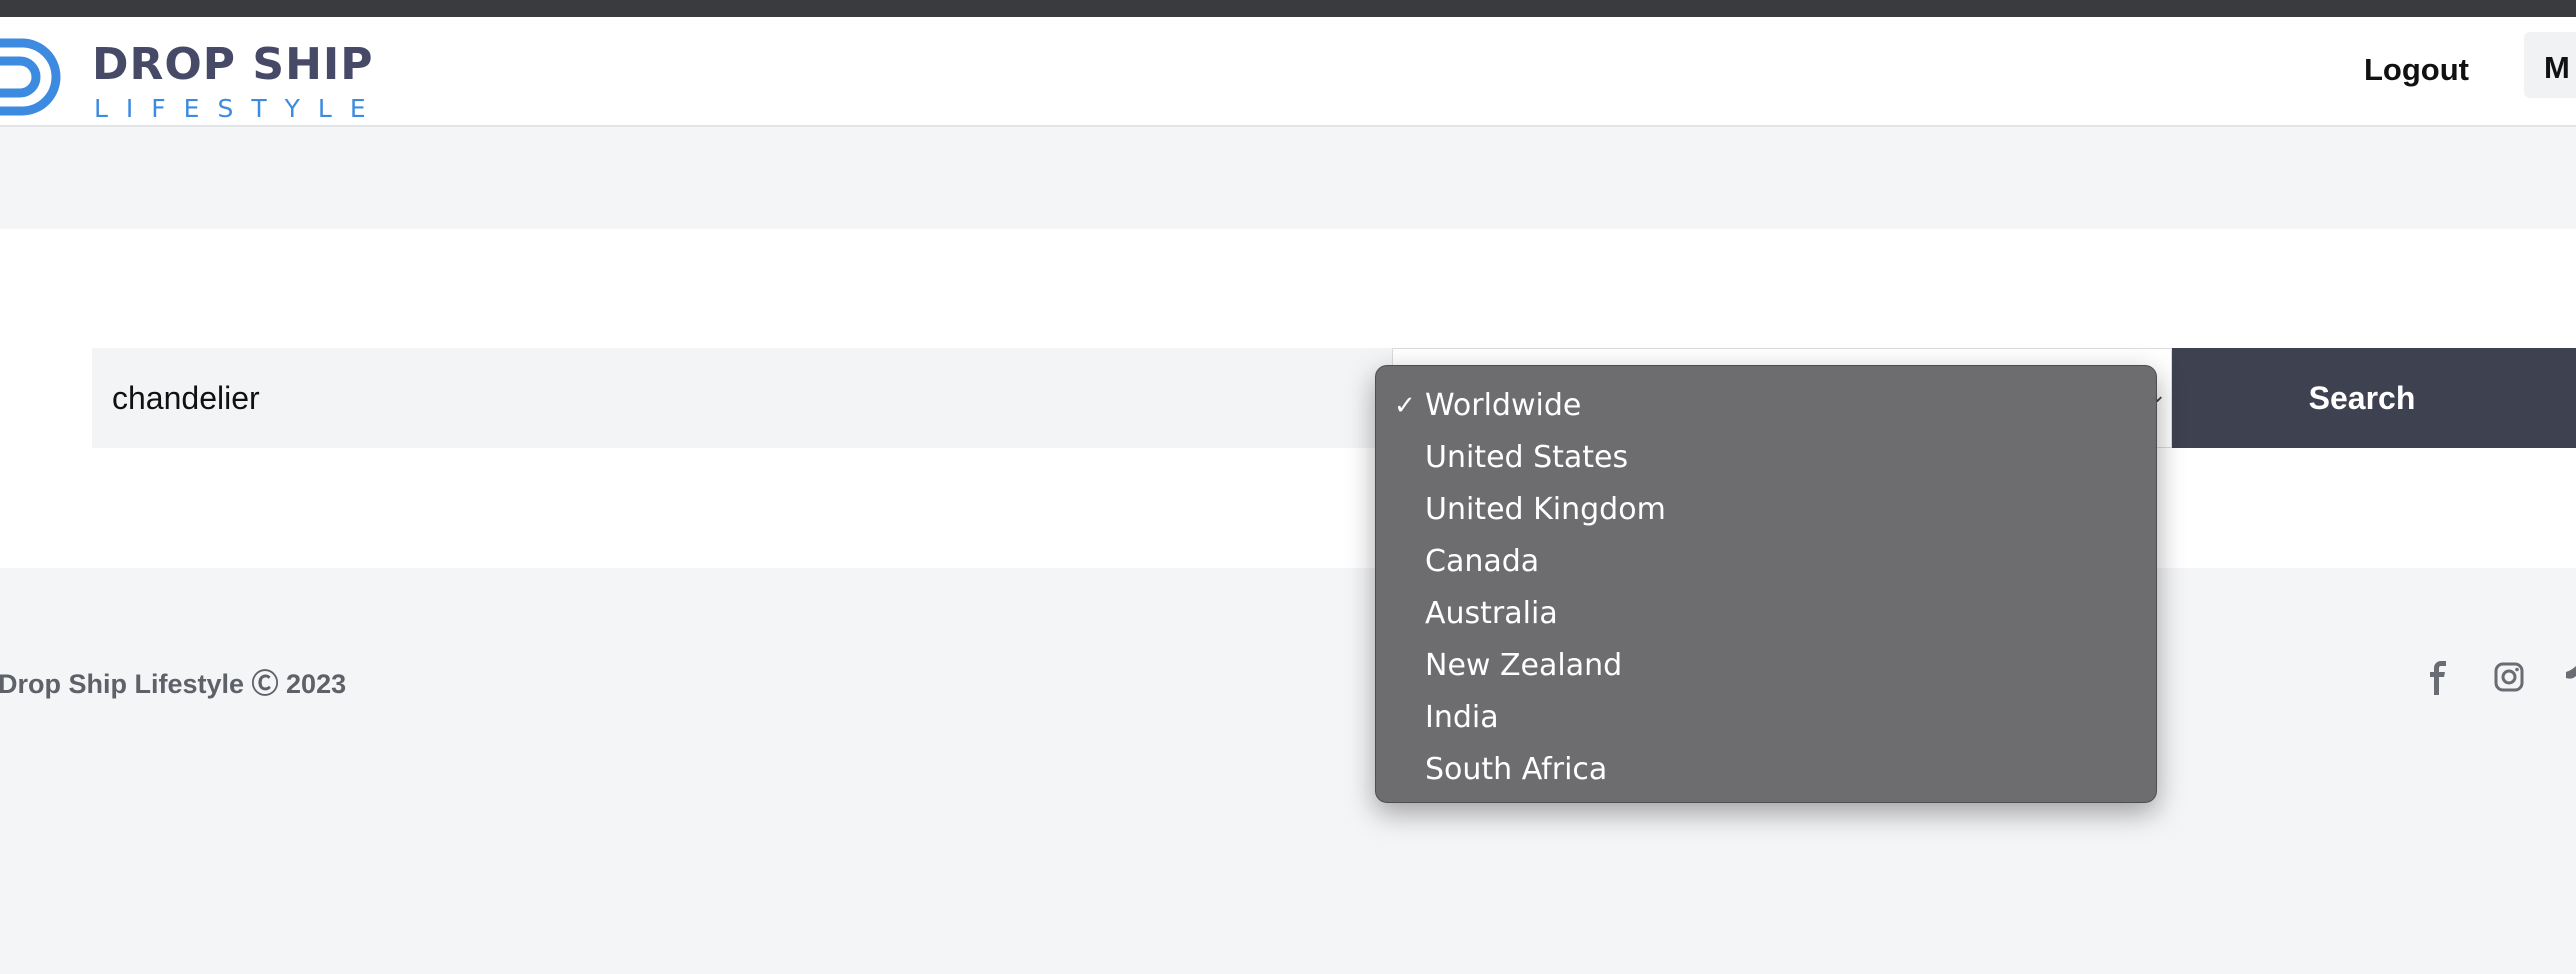 The height and width of the screenshot is (974, 2576). I want to click on dropdown-option-south-africa: South Africa, so click(1766, 770).